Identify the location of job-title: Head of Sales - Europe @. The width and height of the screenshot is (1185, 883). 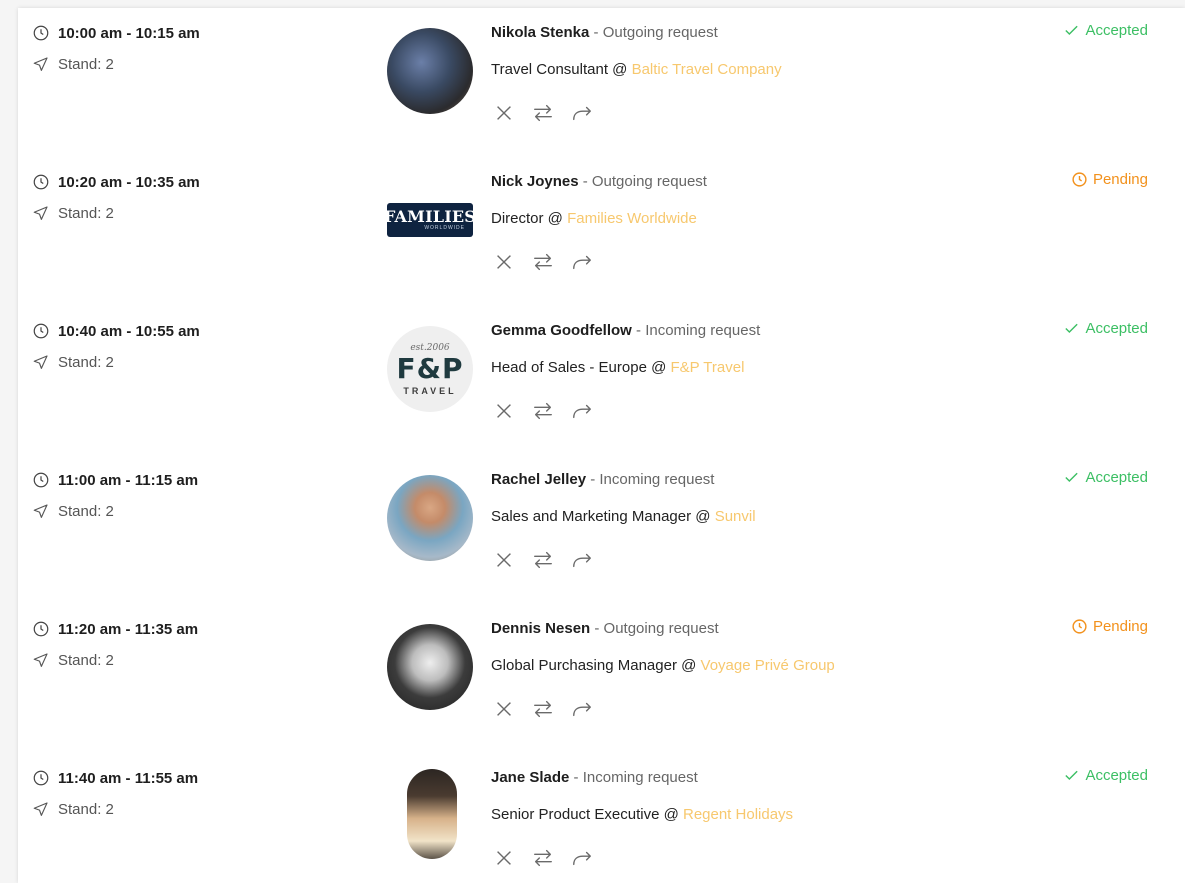
(581, 367).